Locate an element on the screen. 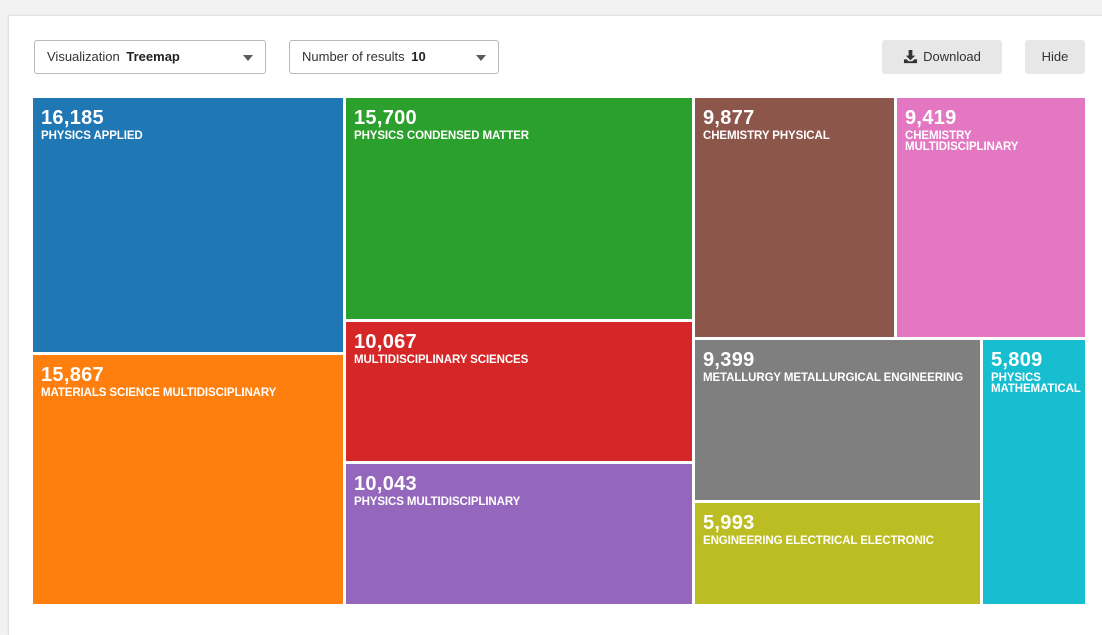 Image resolution: width=1102 pixels, height=635 pixels. cell-value: 10,043 is located at coordinates (385, 484).